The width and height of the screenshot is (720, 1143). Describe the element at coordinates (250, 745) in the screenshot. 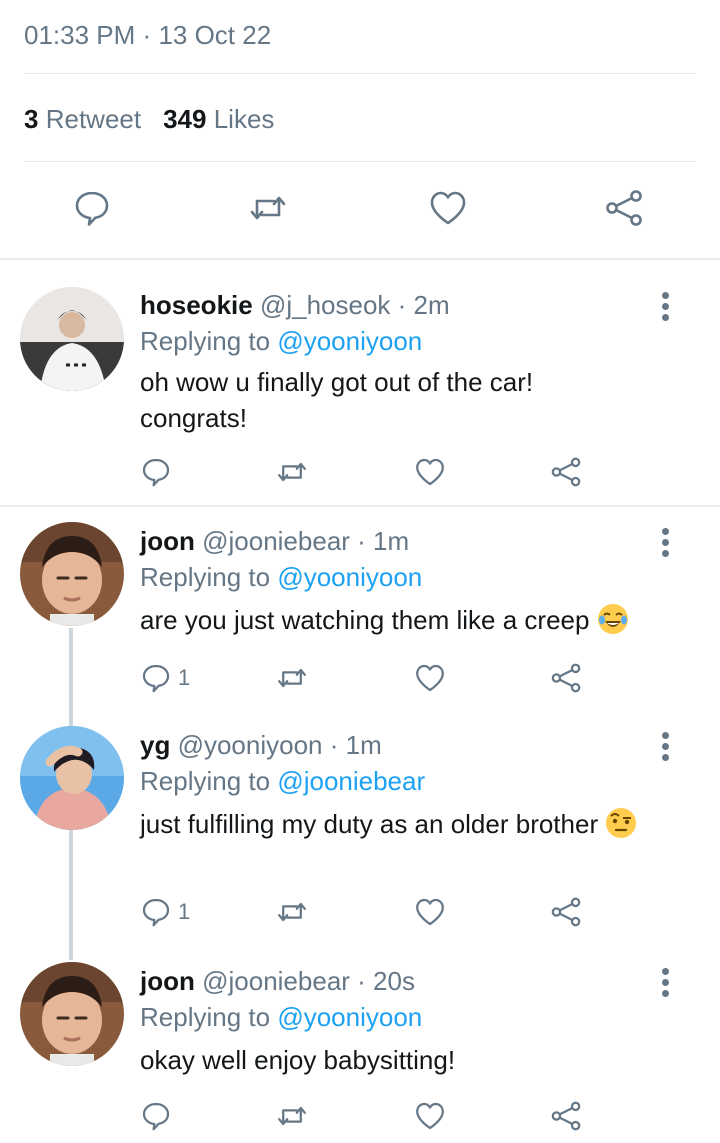

I see `user-handle: @yooniyoon` at that location.